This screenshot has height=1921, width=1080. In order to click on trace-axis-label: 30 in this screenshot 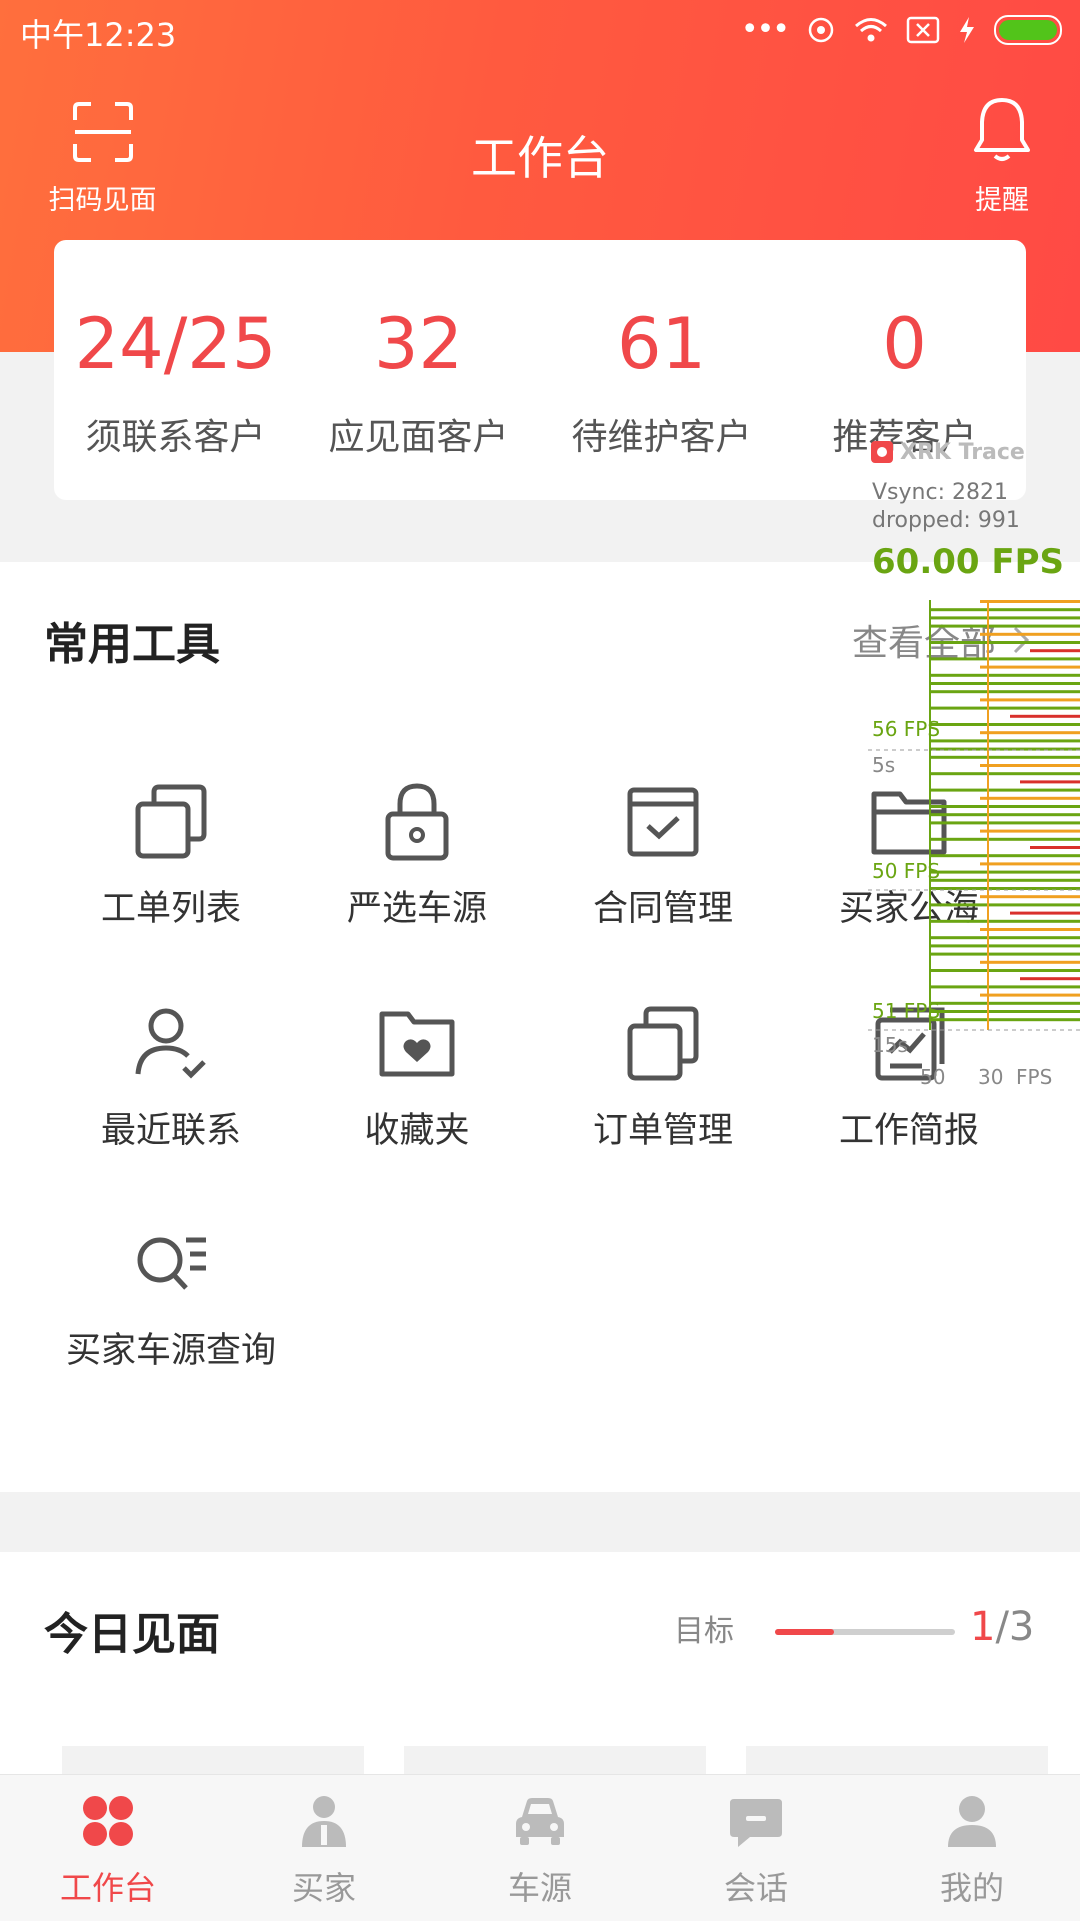, I will do `click(990, 1077)`.